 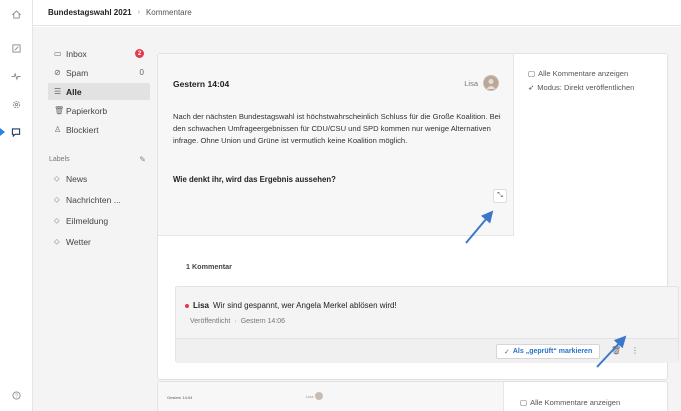 What do you see at coordinates (99, 53) in the screenshot?
I see `sidebar-item-inbox: ▭ Inbox 2` at bounding box center [99, 53].